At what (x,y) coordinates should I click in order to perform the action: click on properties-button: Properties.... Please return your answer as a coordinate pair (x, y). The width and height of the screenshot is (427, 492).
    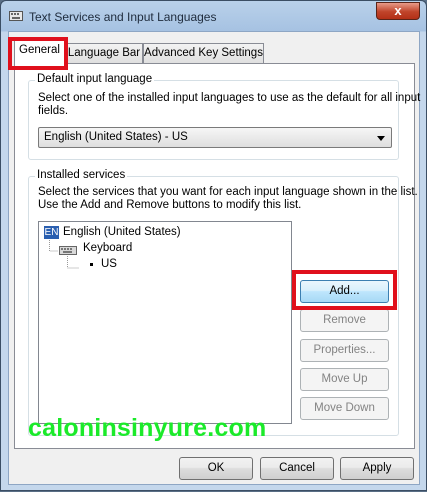
    Looking at the image, I should click on (344, 350).